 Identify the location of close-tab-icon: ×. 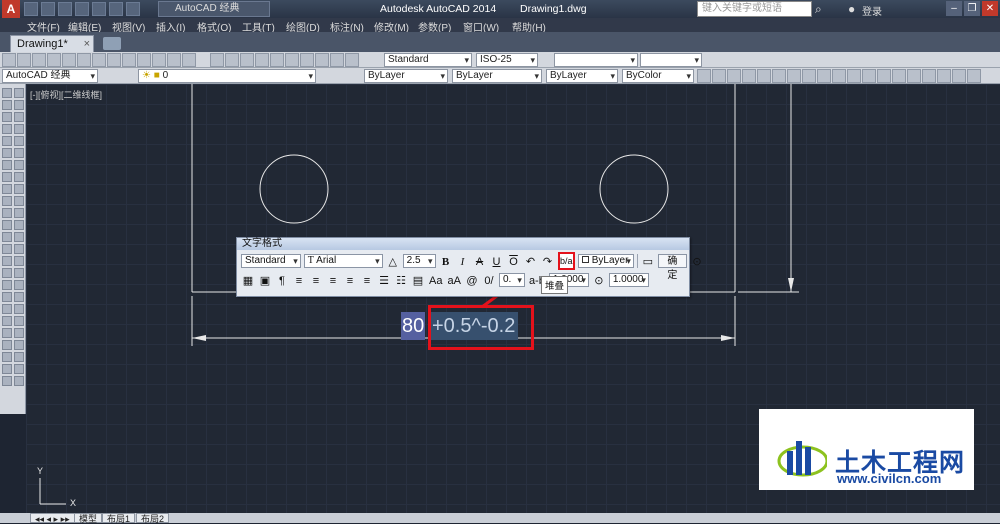
(87, 44).